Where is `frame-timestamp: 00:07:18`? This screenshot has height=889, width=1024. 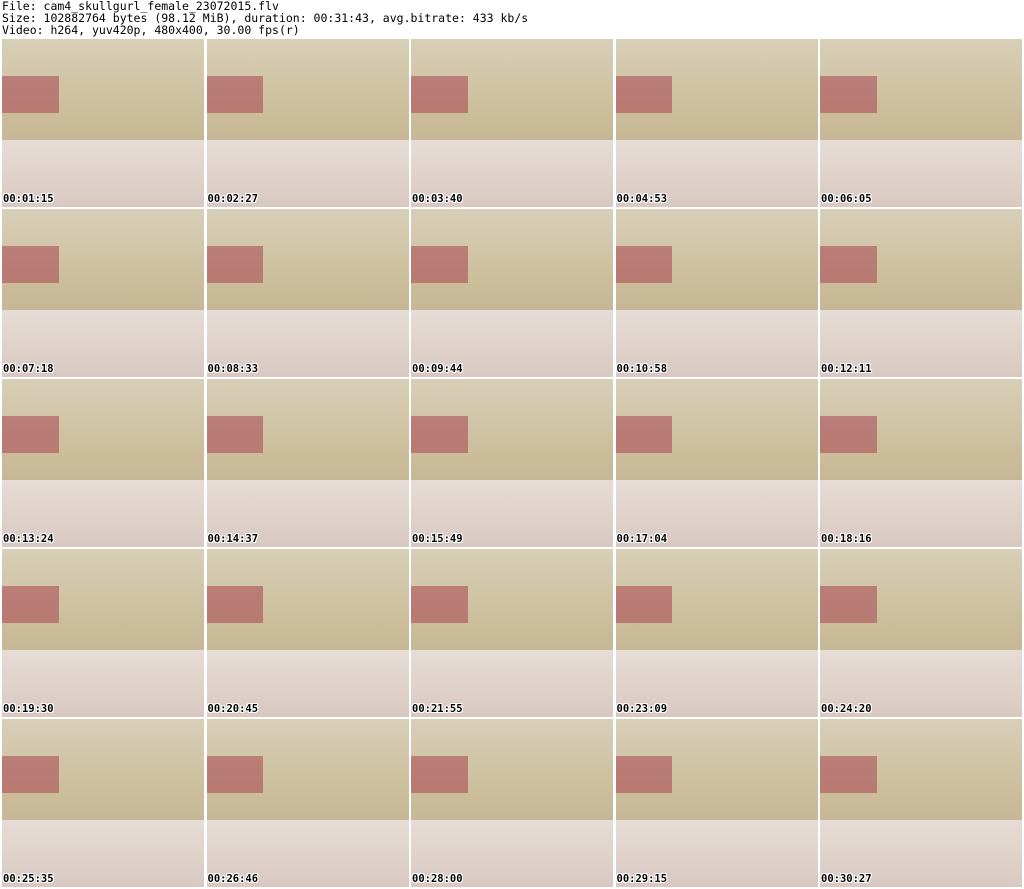 frame-timestamp: 00:07:18 is located at coordinates (28, 369).